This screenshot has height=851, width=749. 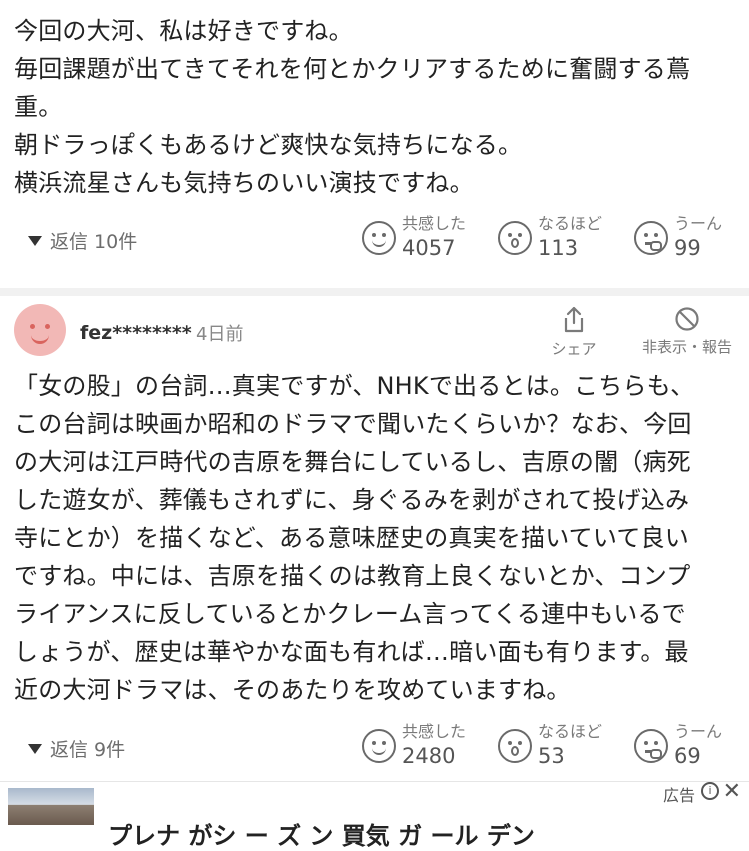 What do you see at coordinates (352, 500) in the screenshot?
I see `comment-line: した遊女が、葬儀もされずに、身ぐるみを剥がされて投げ込み` at bounding box center [352, 500].